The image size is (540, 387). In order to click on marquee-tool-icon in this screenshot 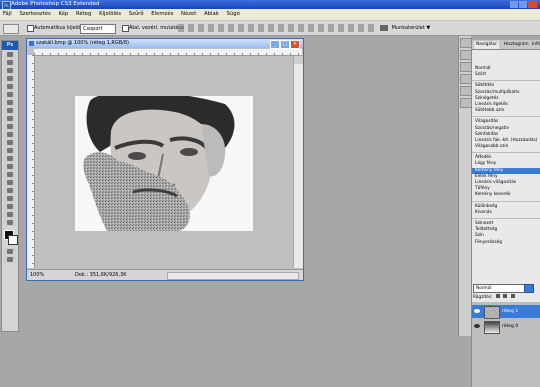, I will do `click(10, 62)`.